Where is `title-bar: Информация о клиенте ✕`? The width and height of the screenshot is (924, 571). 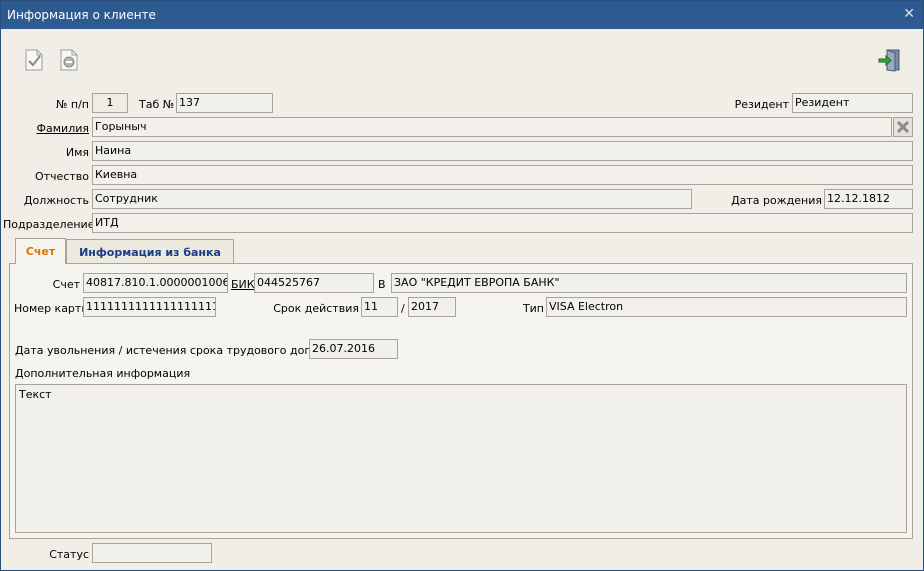
title-bar: Информация о клиенте ✕ is located at coordinates (462, 15).